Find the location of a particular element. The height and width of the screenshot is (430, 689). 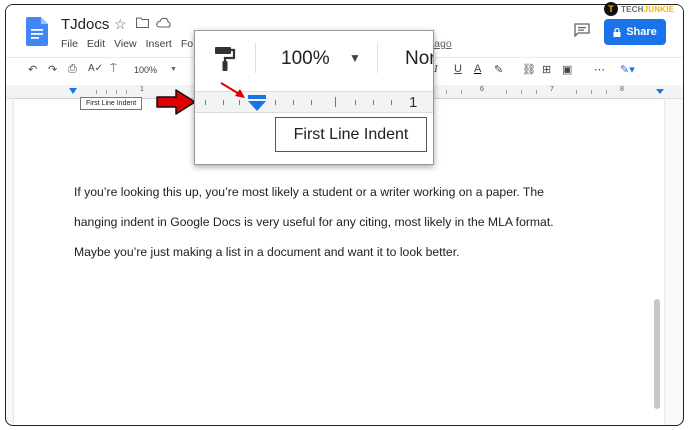

zoom-inset: 100% ▼ Nor 1 First Line Indent is located at coordinates (314, 97).